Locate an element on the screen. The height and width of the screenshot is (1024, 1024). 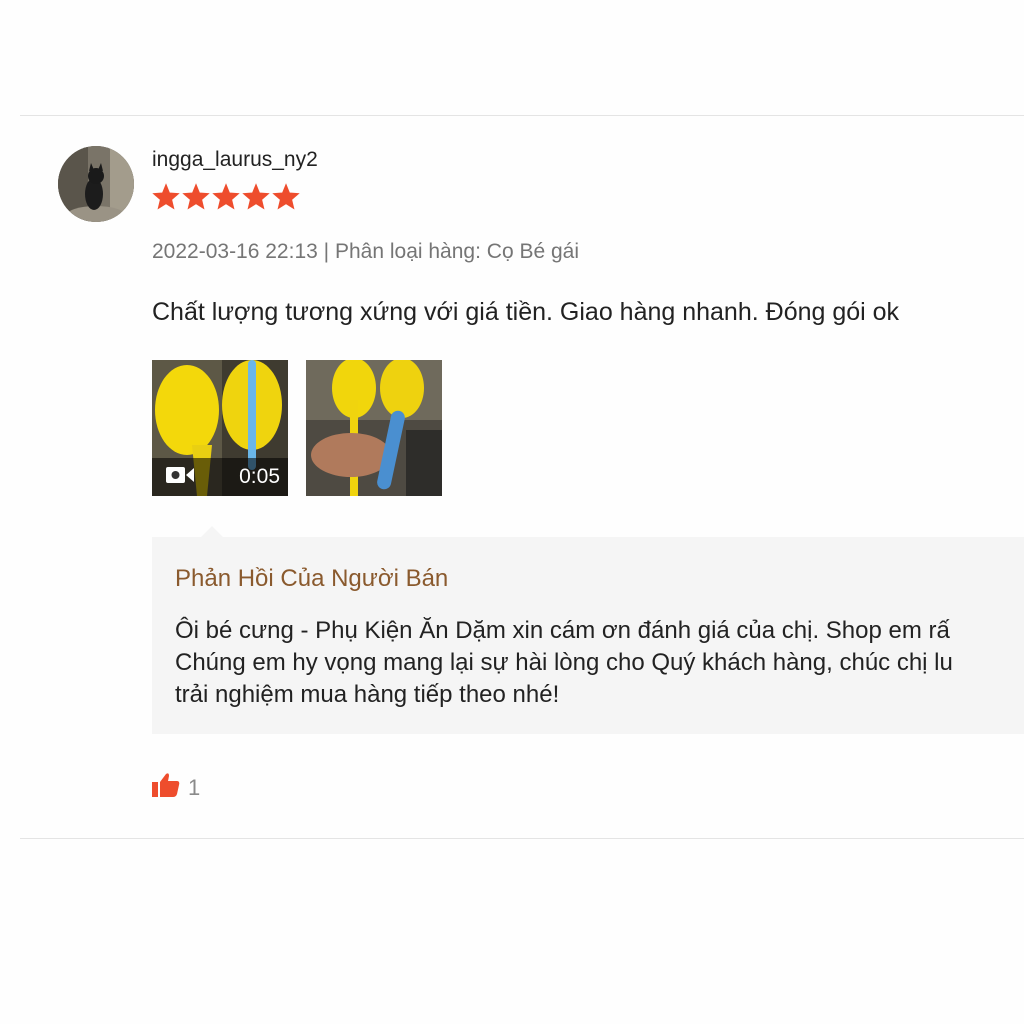
avatar is located at coordinates (96, 184).